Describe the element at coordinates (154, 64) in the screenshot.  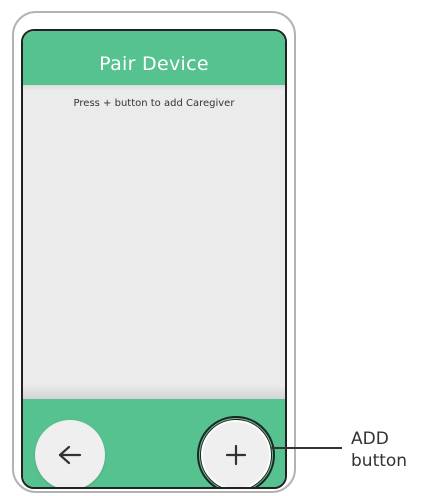
I see `page-title: Pair Device` at that location.